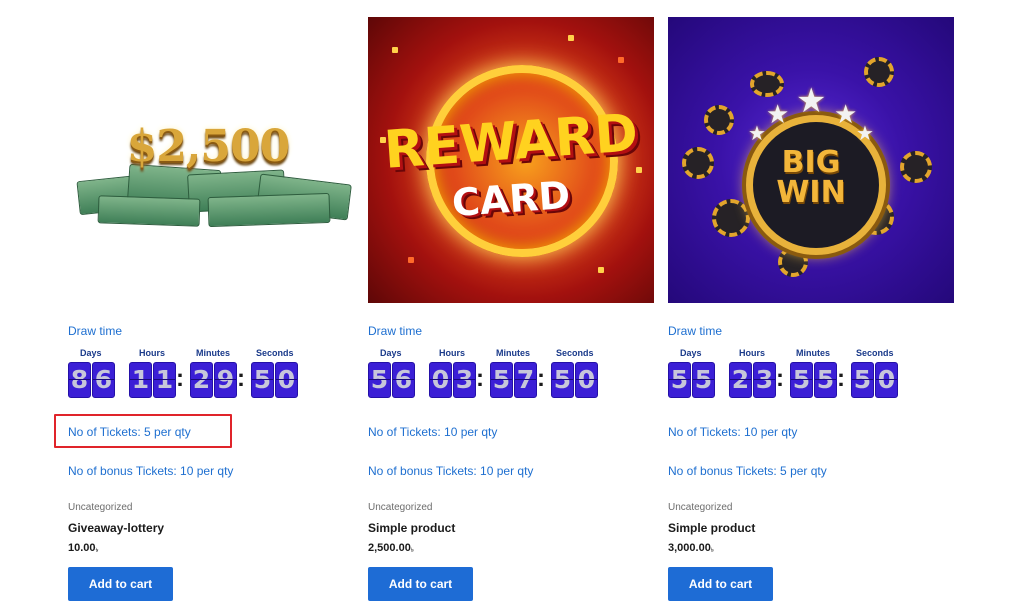  Describe the element at coordinates (208, 146) in the screenshot. I see `image-caption: $2,500` at that location.